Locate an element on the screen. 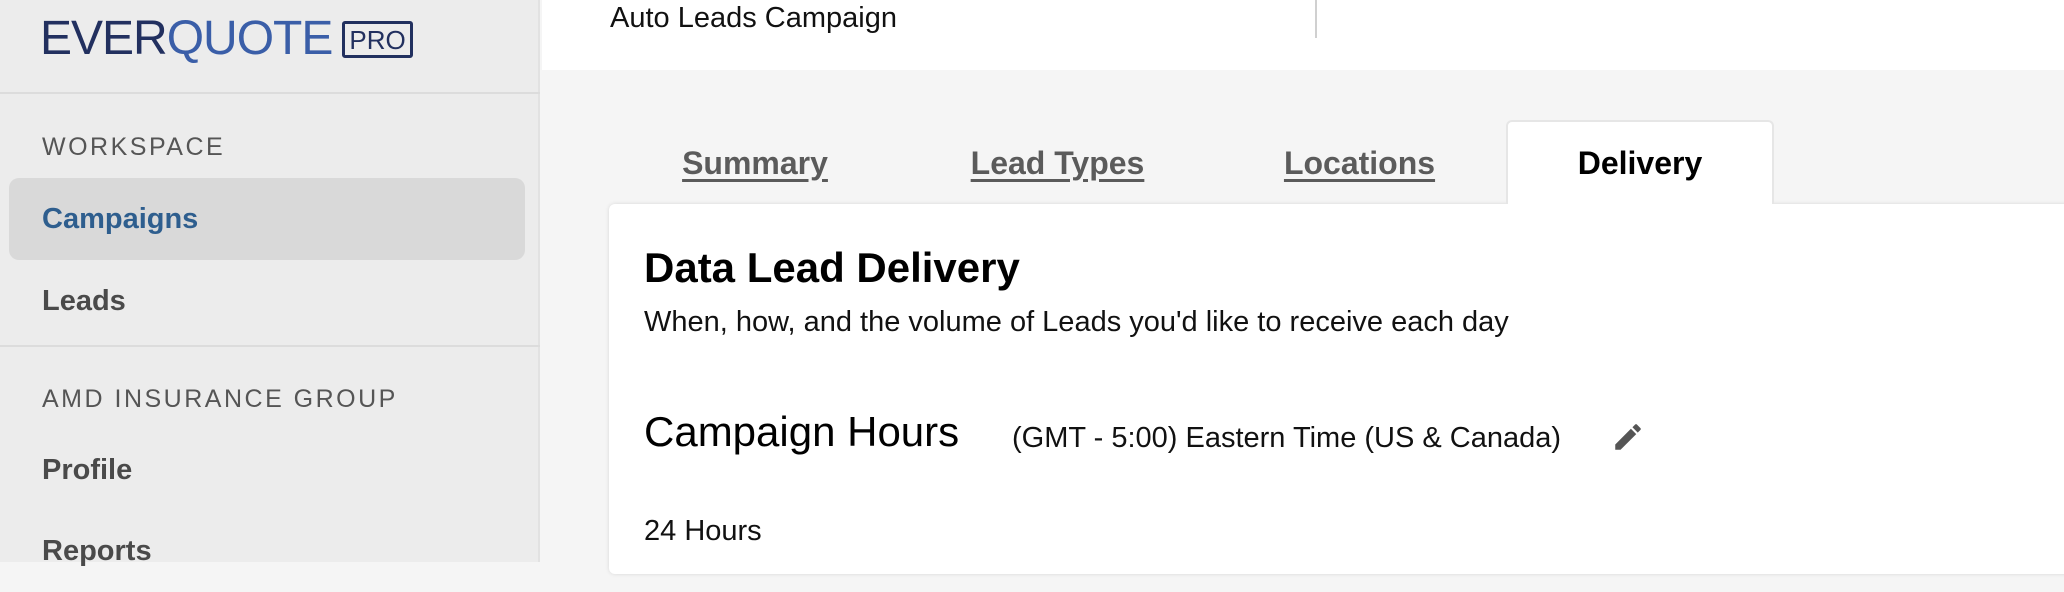 Image resolution: width=2064 pixels, height=592 pixels. topbar-divider is located at coordinates (1316, 19).